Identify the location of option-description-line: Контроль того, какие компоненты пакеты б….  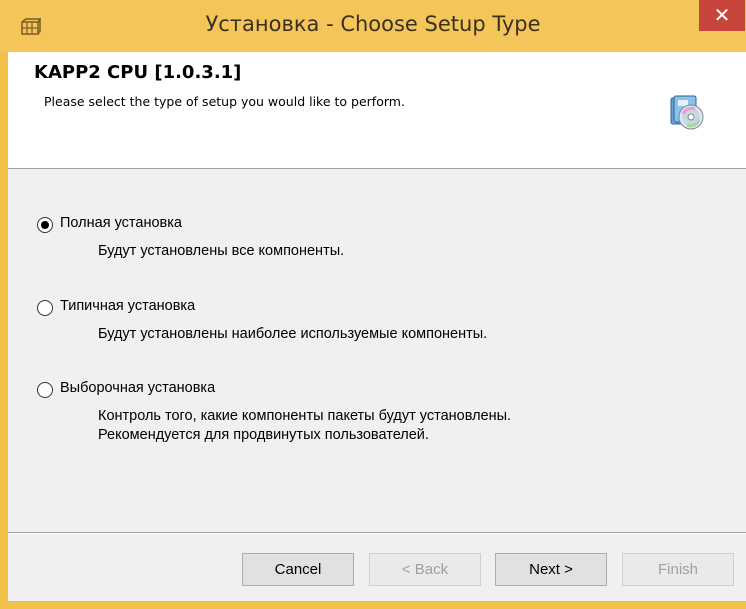
(305, 416).